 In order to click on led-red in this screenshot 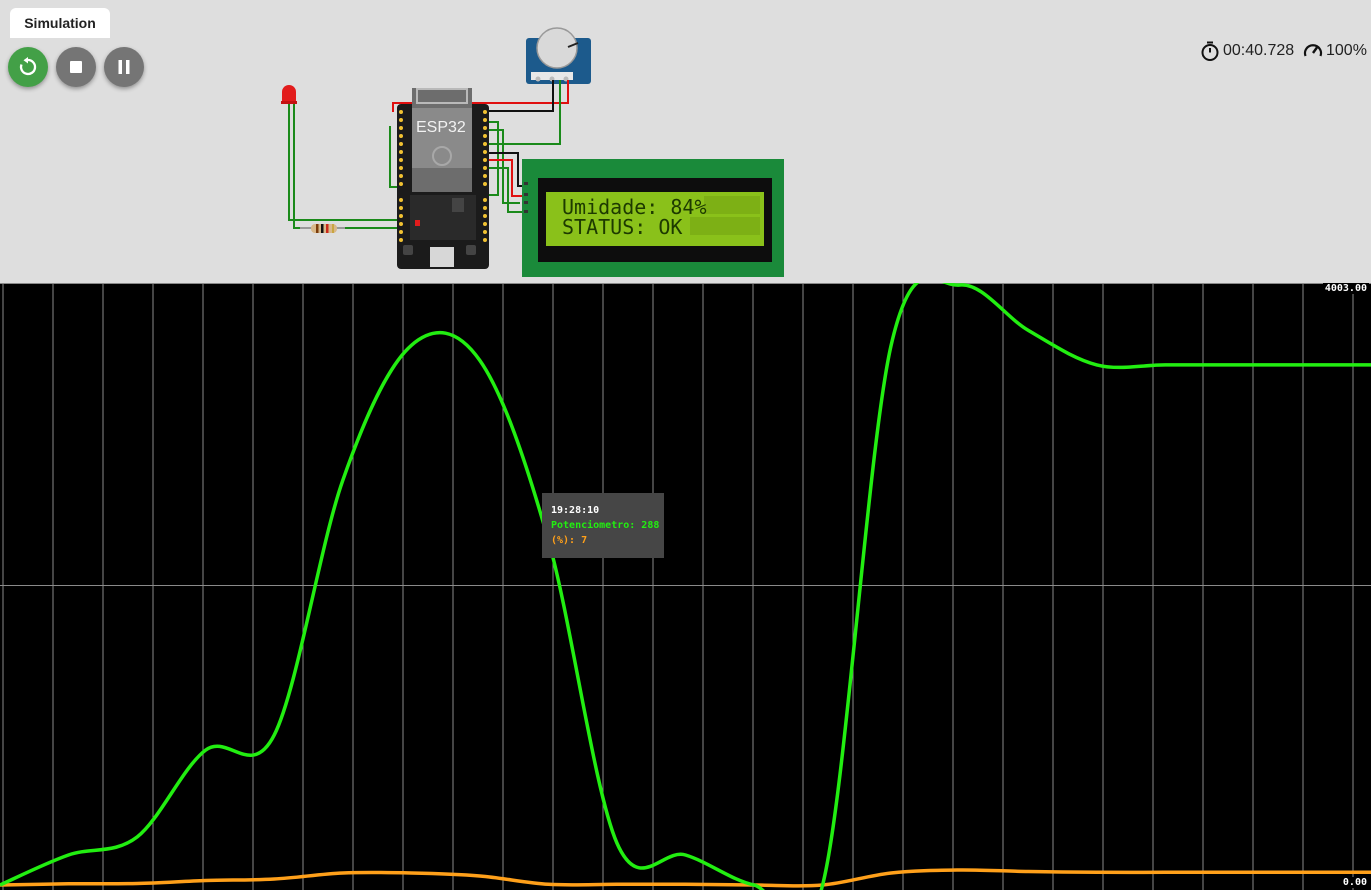, I will do `click(289, 94)`.